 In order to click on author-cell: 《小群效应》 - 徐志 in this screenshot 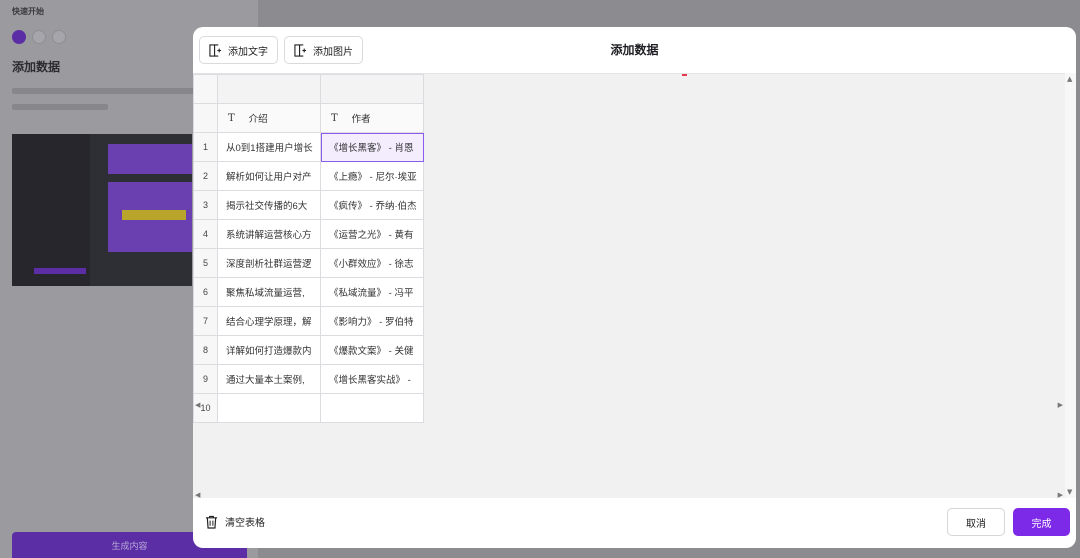, I will do `click(372, 263)`.